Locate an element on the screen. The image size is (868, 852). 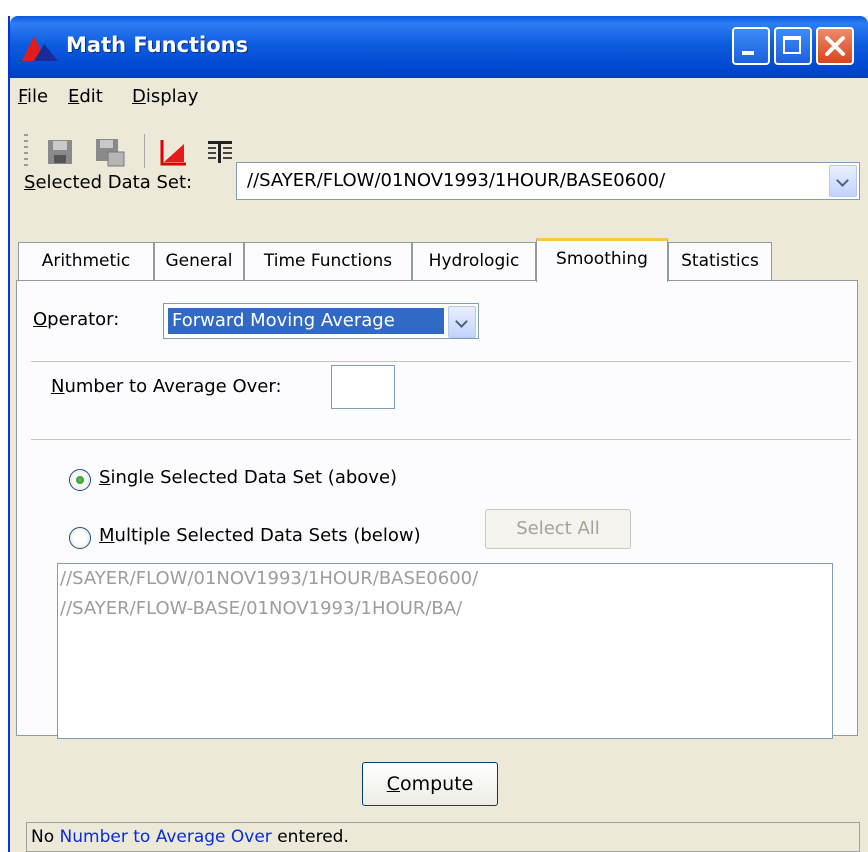
title-bar: Math Functions is located at coordinates (439, 47).